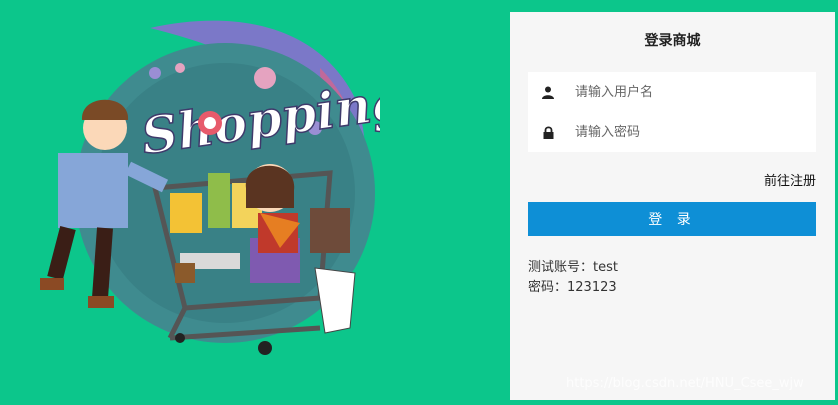  I want to click on lock-icon, so click(548, 132).